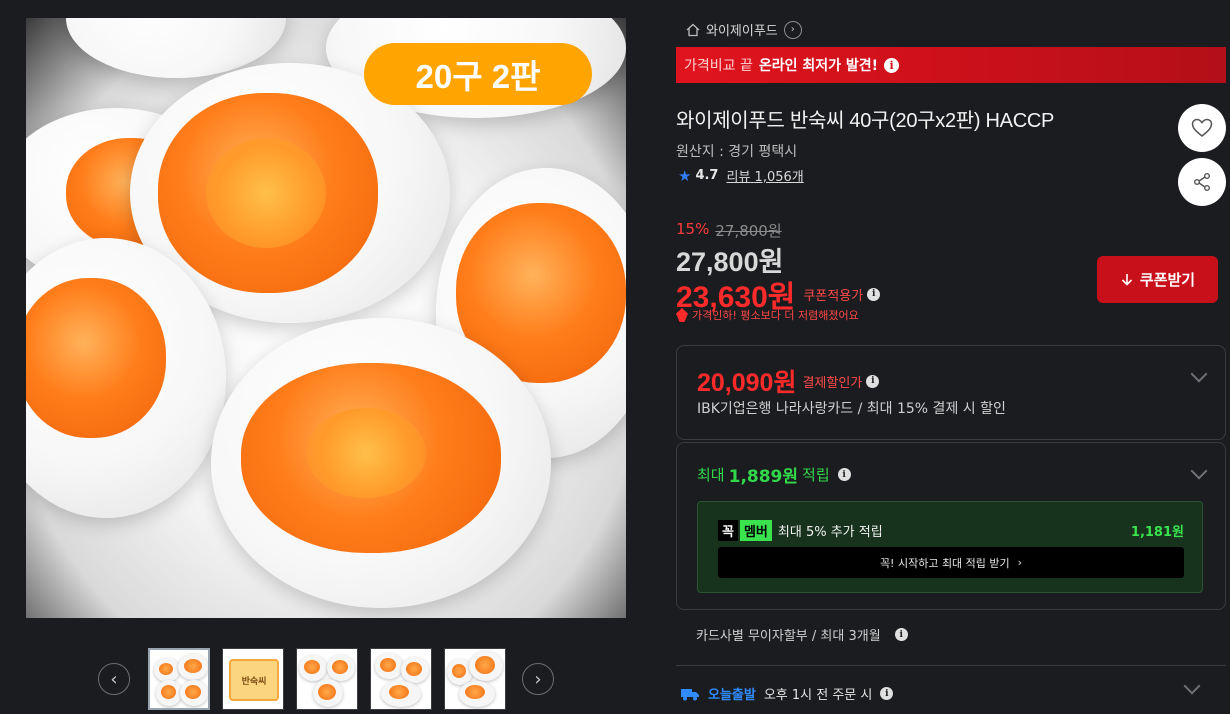 The width and height of the screenshot is (1230, 714). What do you see at coordinates (1157, 532) in the screenshot?
I see `membership-amount: 1,181원` at bounding box center [1157, 532].